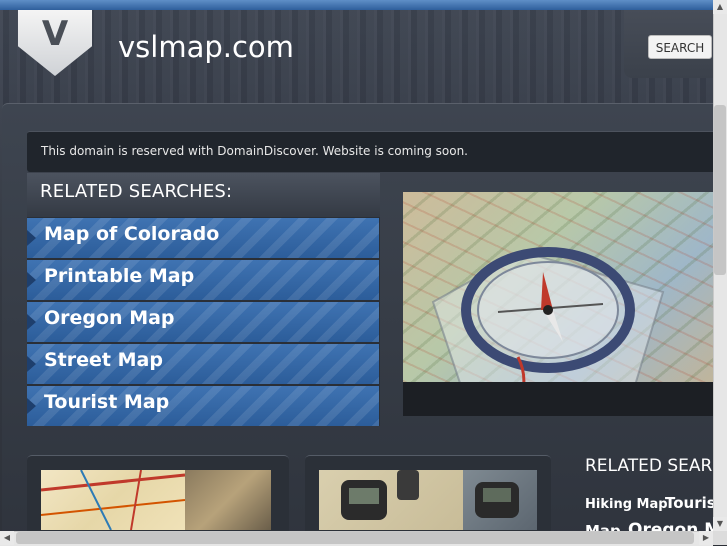 This screenshot has width=727, height=546. I want to click on related-item-label: Oregon Map, so click(109, 318).